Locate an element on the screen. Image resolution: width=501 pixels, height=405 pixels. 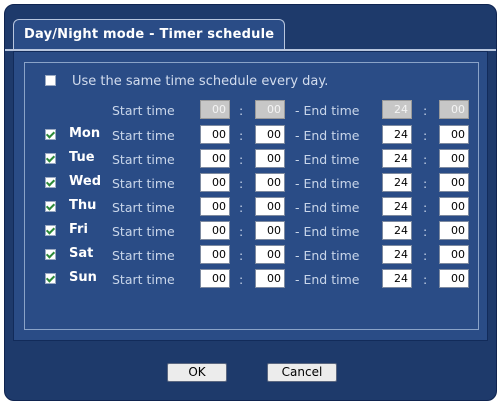
ok-button: OK is located at coordinates (197, 372).